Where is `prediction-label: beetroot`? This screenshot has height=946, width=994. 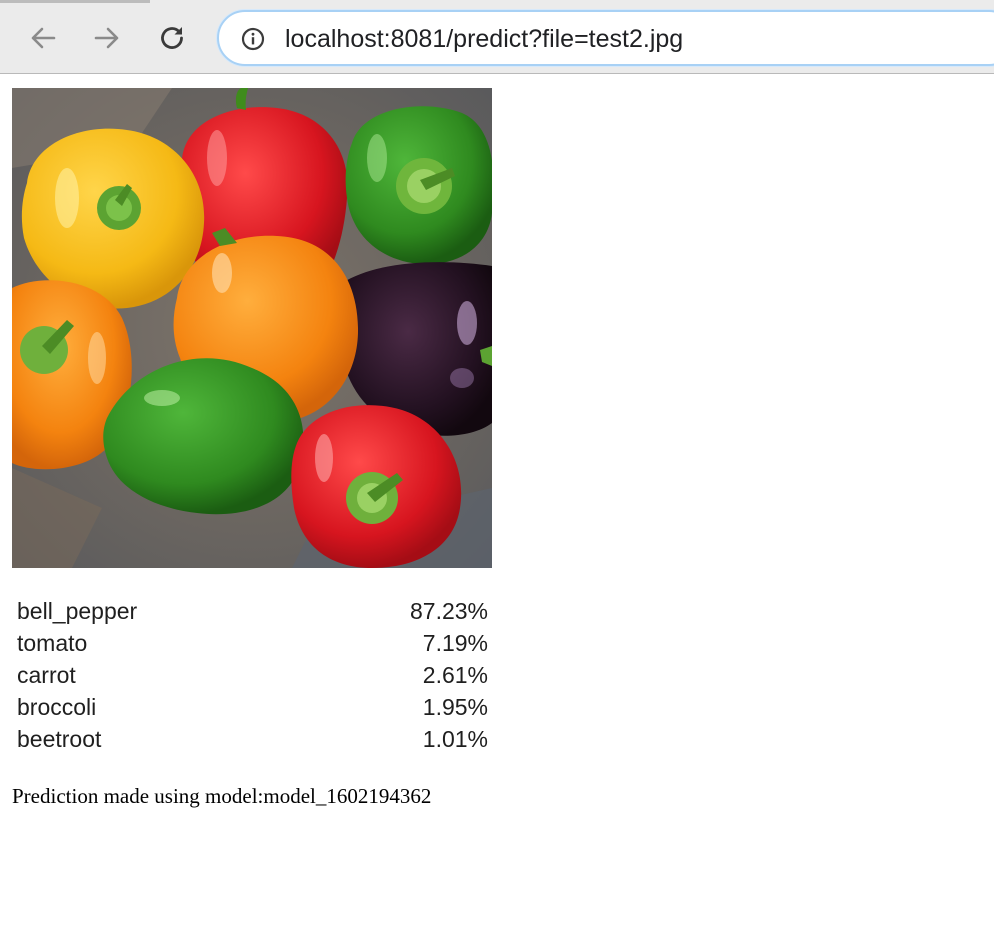 prediction-label: beetroot is located at coordinates (59, 739).